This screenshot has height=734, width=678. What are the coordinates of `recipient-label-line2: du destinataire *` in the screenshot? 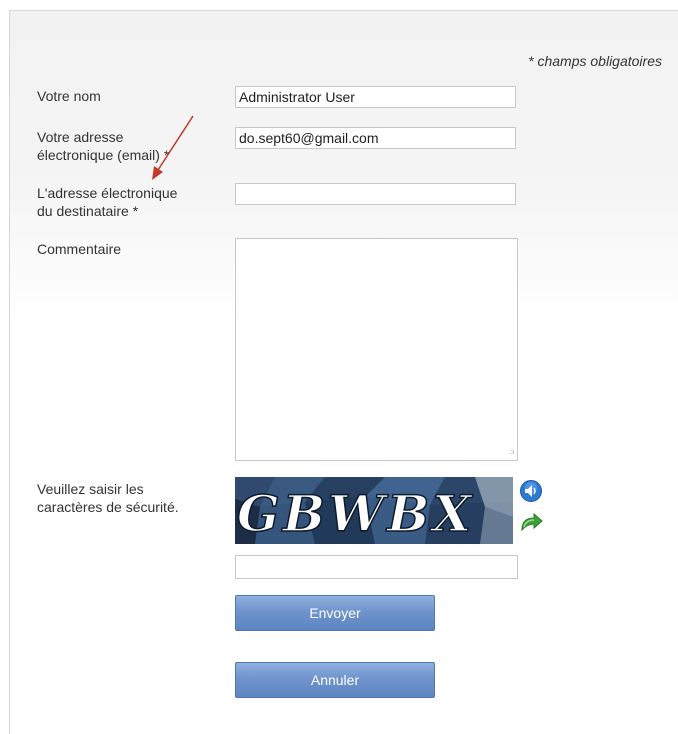 It's located at (88, 211).